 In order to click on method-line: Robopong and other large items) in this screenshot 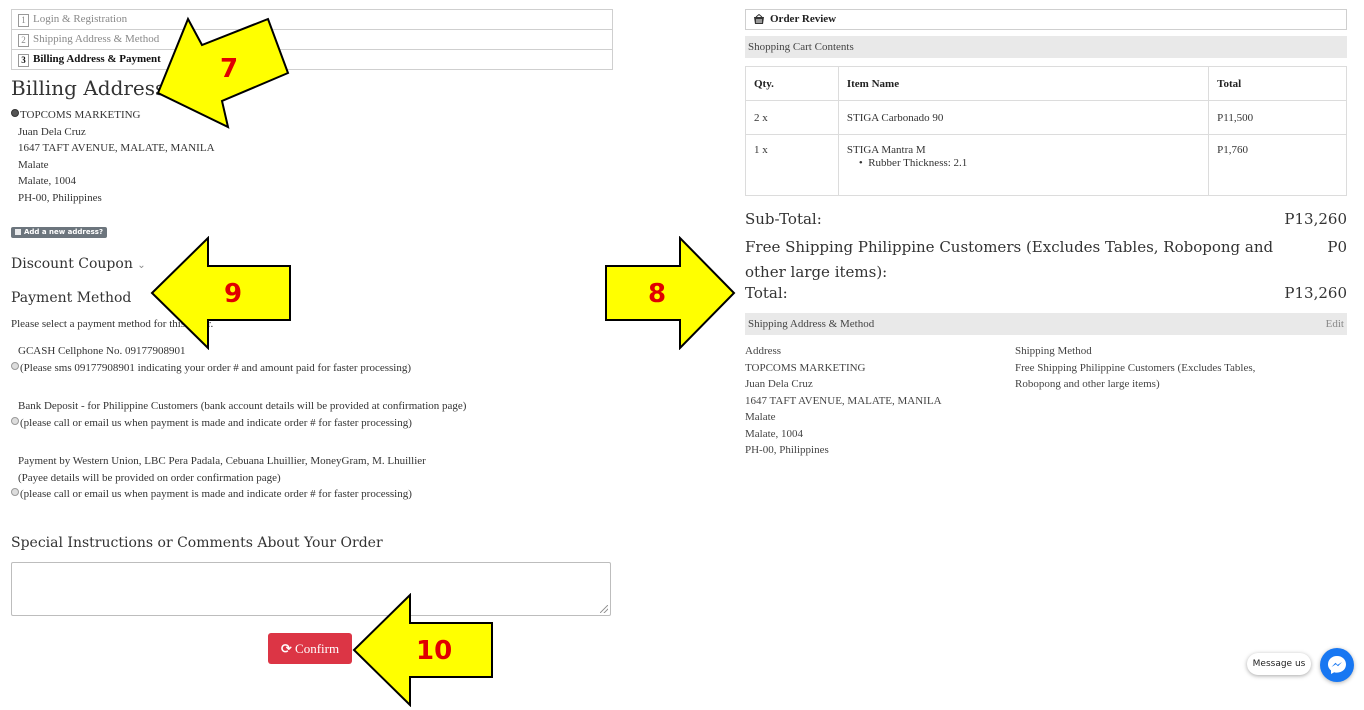, I will do `click(1087, 384)`.